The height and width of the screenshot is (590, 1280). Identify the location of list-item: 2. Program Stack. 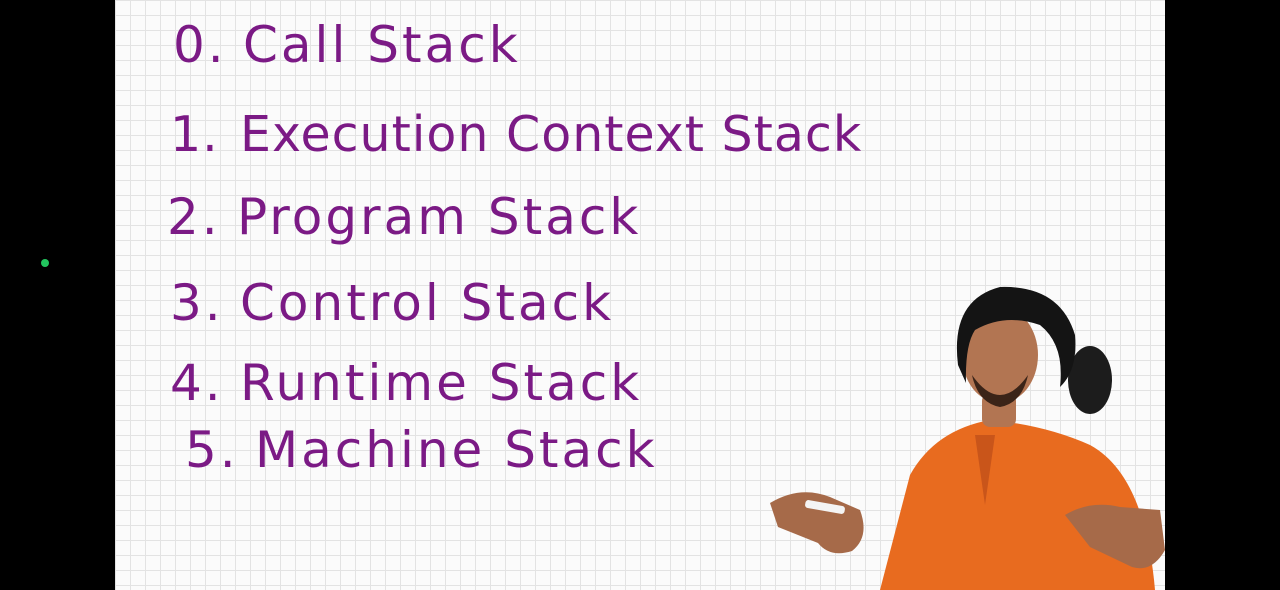
(404, 217).